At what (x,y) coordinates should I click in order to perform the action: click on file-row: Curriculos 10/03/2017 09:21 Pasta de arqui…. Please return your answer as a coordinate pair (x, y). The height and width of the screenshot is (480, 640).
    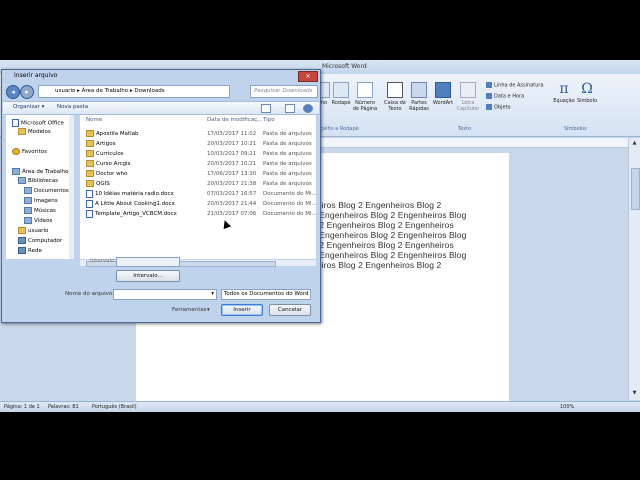
    Looking at the image, I should click on (198, 154).